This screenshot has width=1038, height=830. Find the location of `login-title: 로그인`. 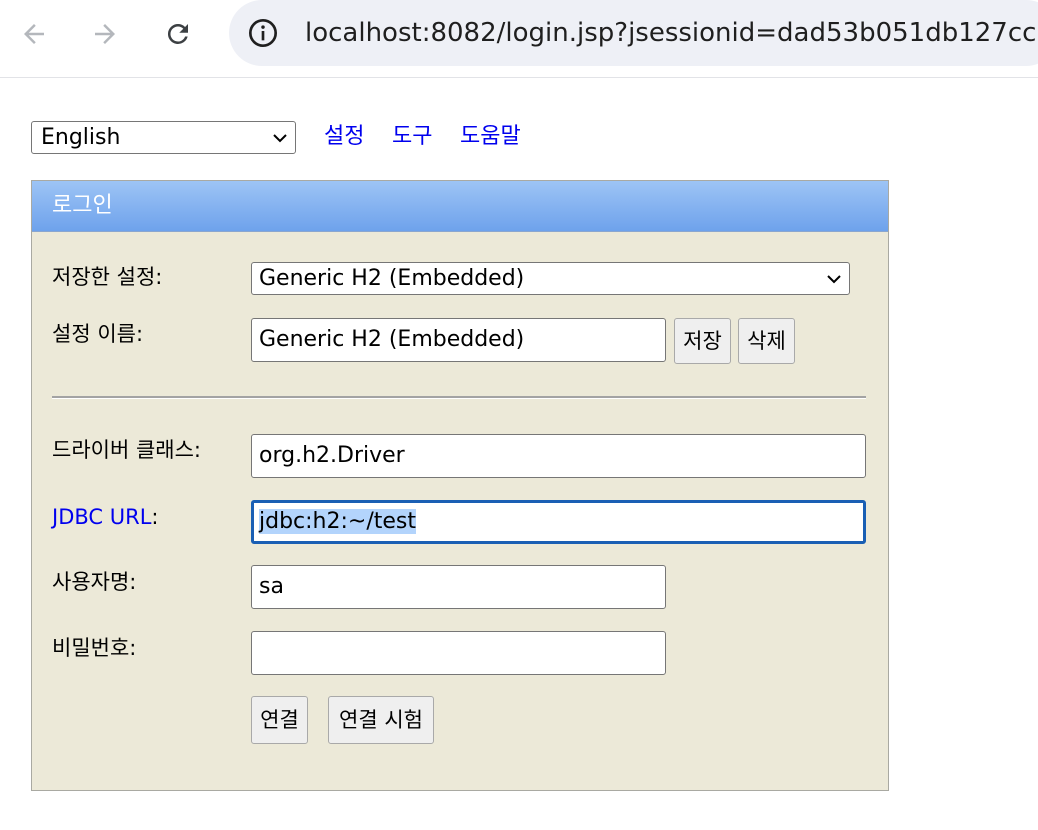

login-title: 로그인 is located at coordinates (82, 205).